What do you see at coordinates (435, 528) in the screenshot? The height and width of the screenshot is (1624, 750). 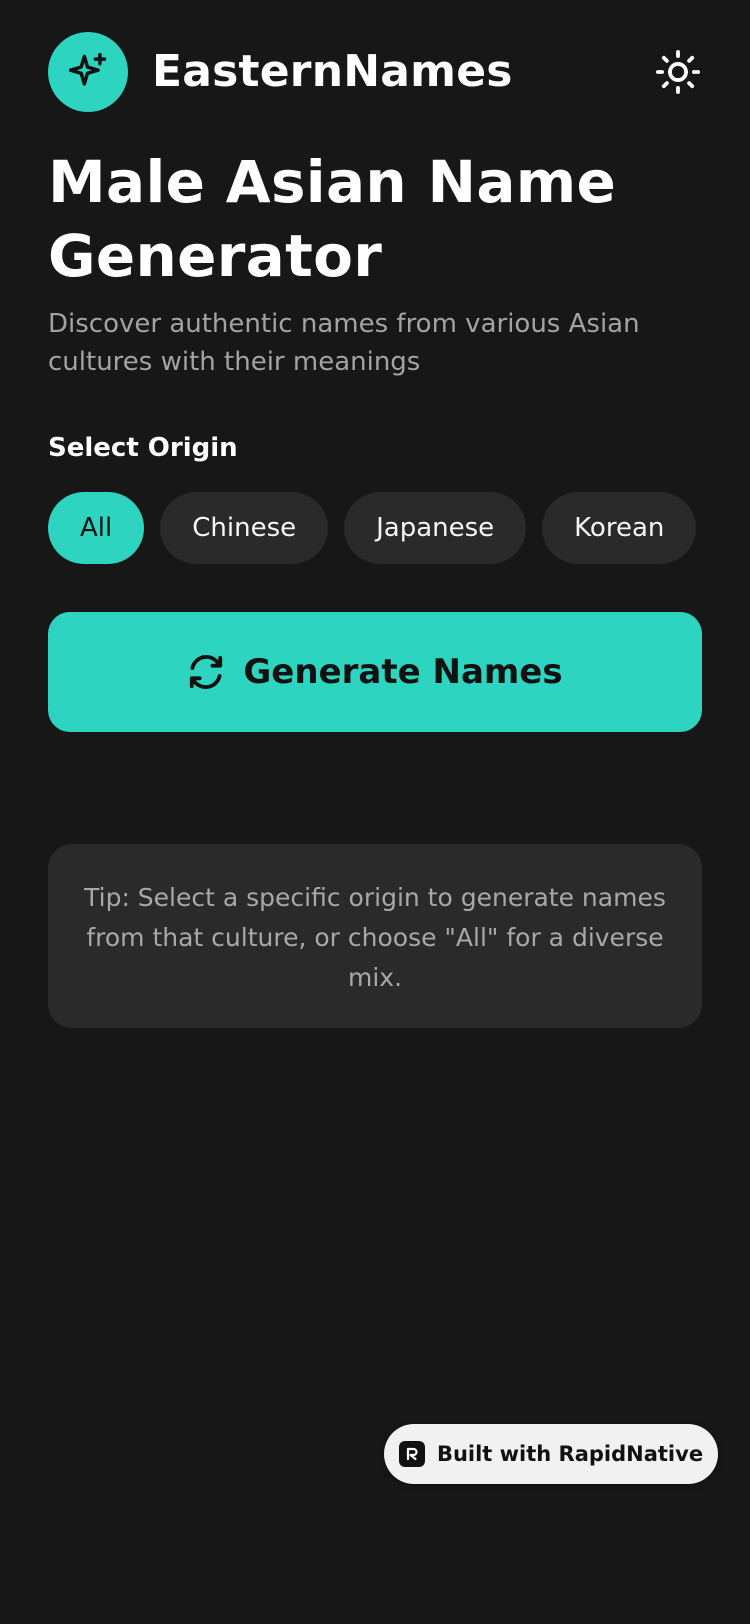 I see `origin-chip-japanese: Japanese` at bounding box center [435, 528].